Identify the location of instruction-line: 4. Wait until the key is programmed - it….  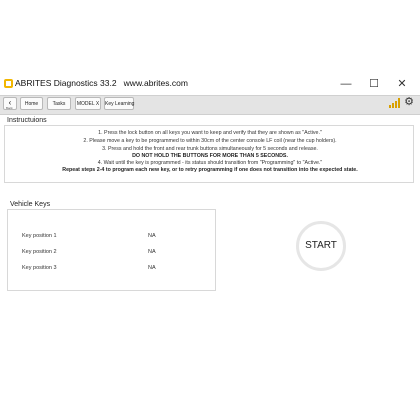
(210, 163).